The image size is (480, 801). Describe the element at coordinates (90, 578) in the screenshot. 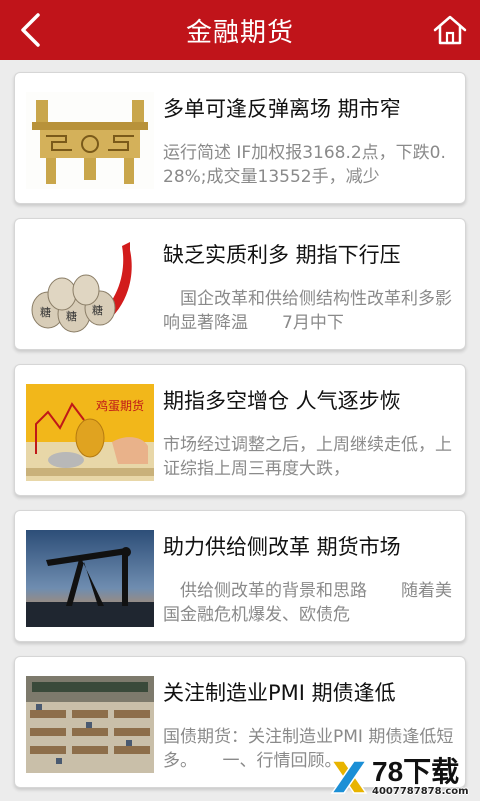

I see `oil-pump-image` at that location.